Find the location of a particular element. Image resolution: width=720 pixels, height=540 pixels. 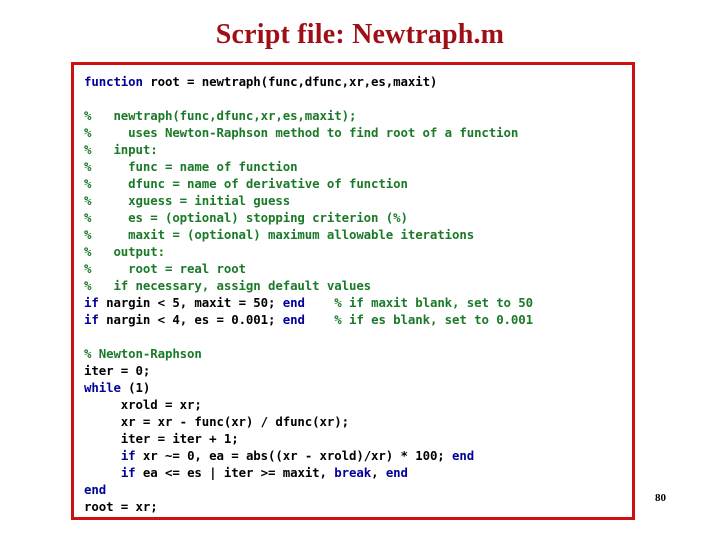

code-token-plain: nargin < 5, maxit = 50; is located at coordinates (190, 302).